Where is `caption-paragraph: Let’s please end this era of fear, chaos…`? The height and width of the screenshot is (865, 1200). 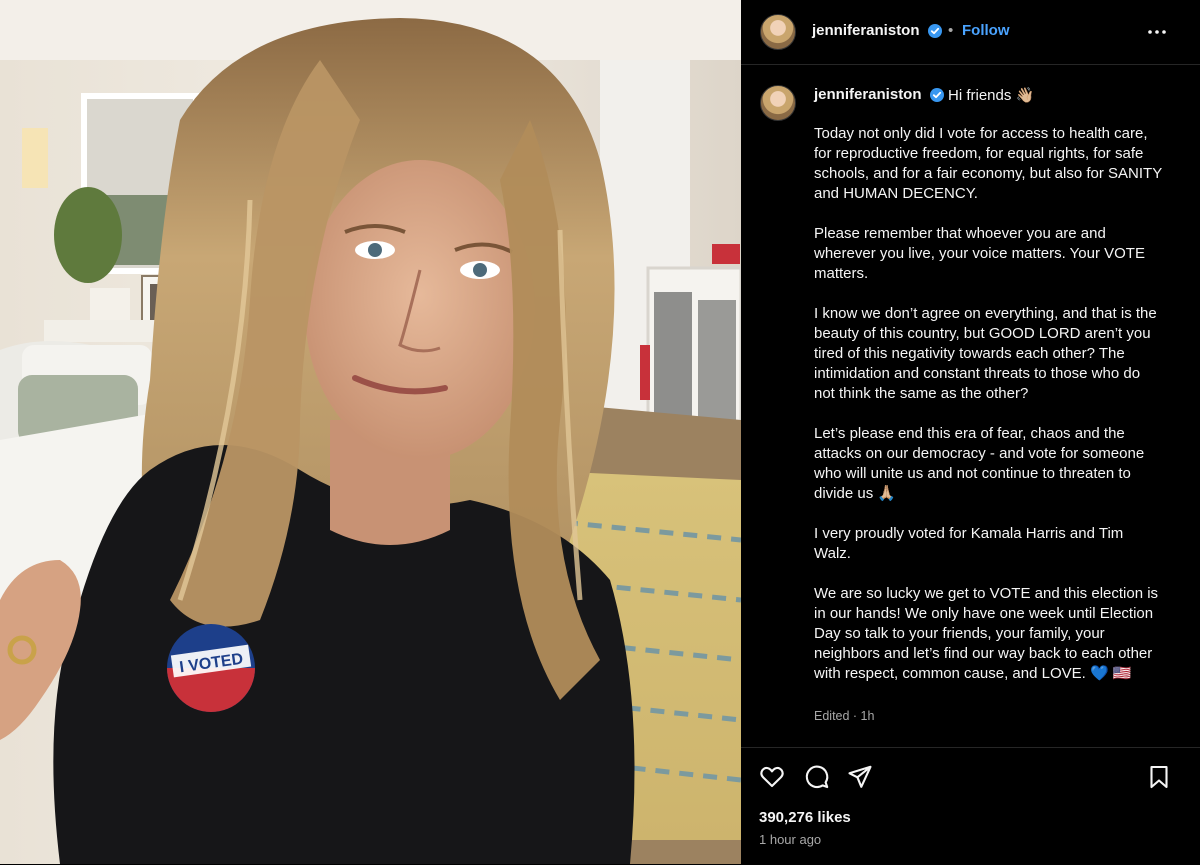
caption-paragraph: Let’s please end this era of fear, chaos… is located at coordinates (979, 463).